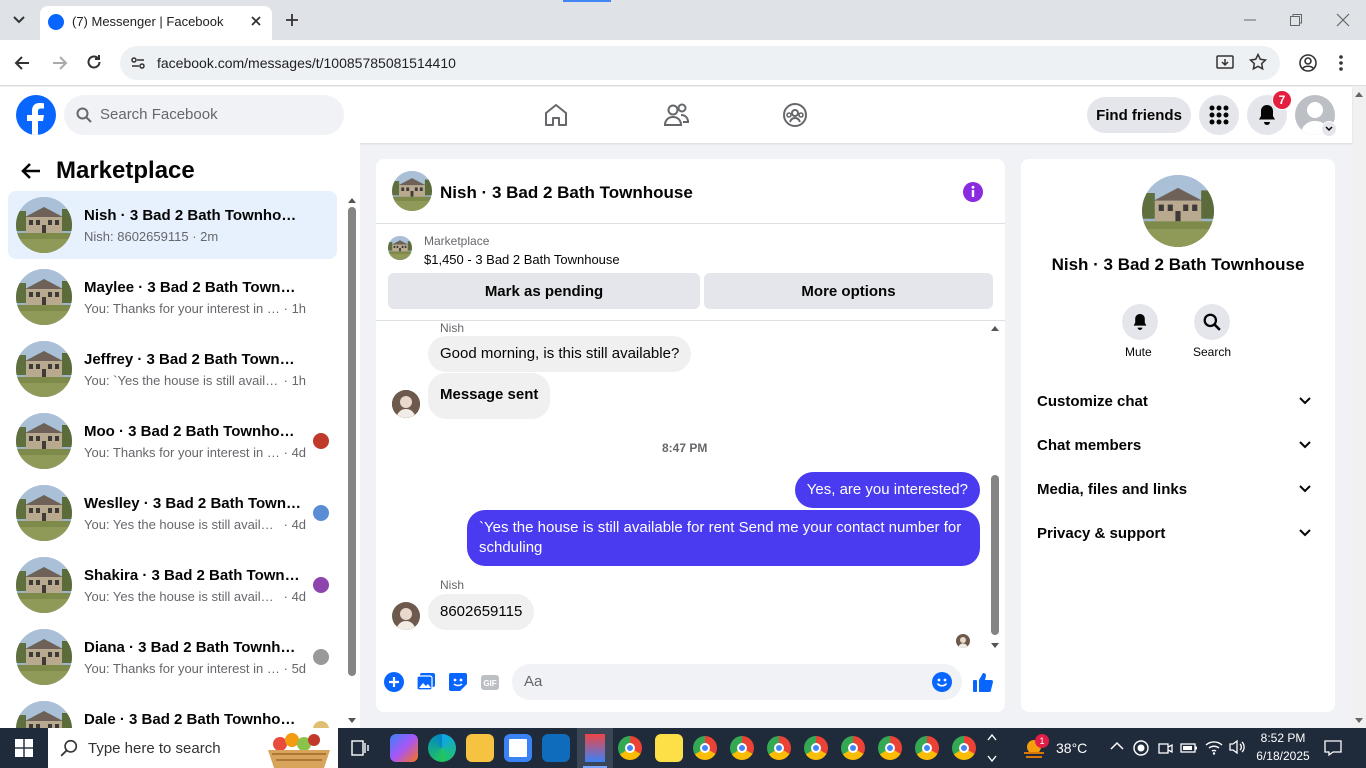 The image size is (1366, 768). I want to click on privacy-support-section: Privacy & support, so click(1178, 533).